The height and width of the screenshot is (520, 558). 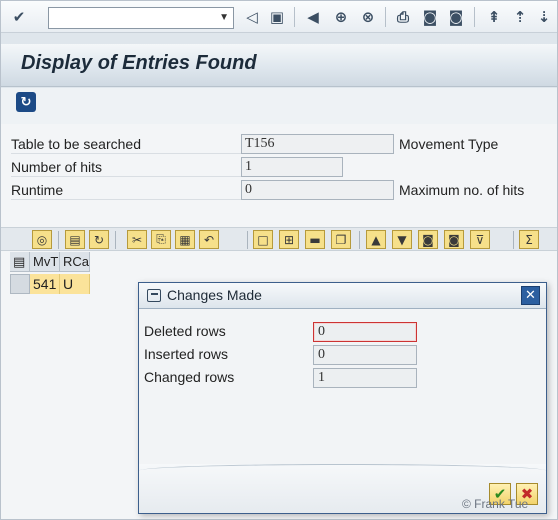 What do you see at coordinates (317, 144) in the screenshot?
I see `table-field: T156` at bounding box center [317, 144].